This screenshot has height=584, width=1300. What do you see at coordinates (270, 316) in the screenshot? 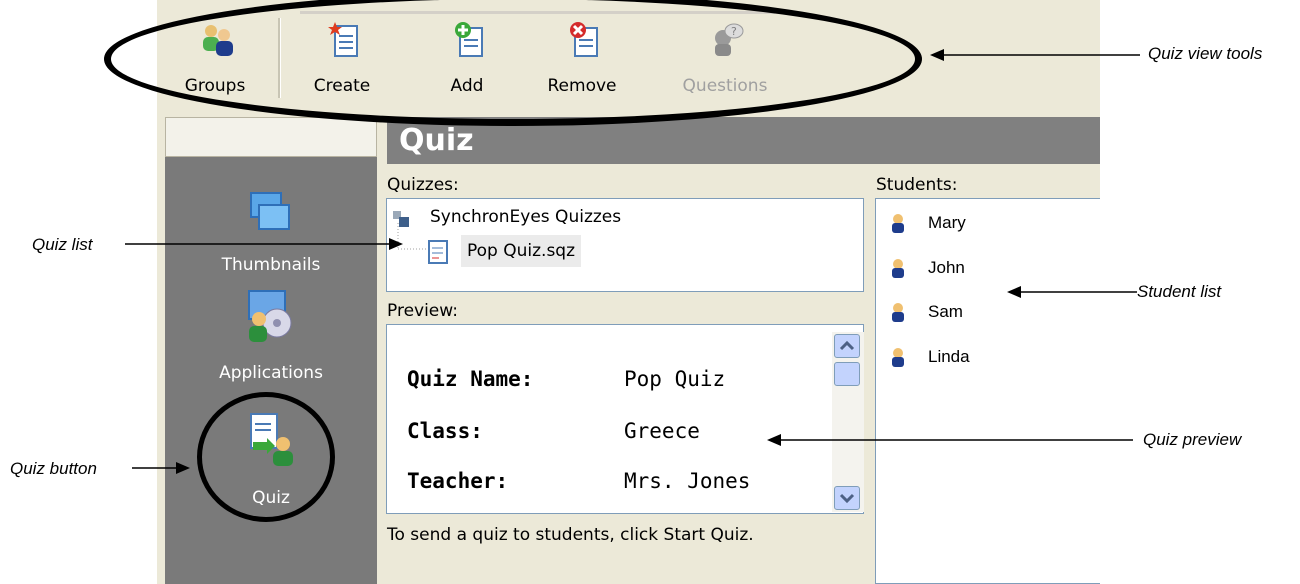
I see `applications-icon` at bounding box center [270, 316].